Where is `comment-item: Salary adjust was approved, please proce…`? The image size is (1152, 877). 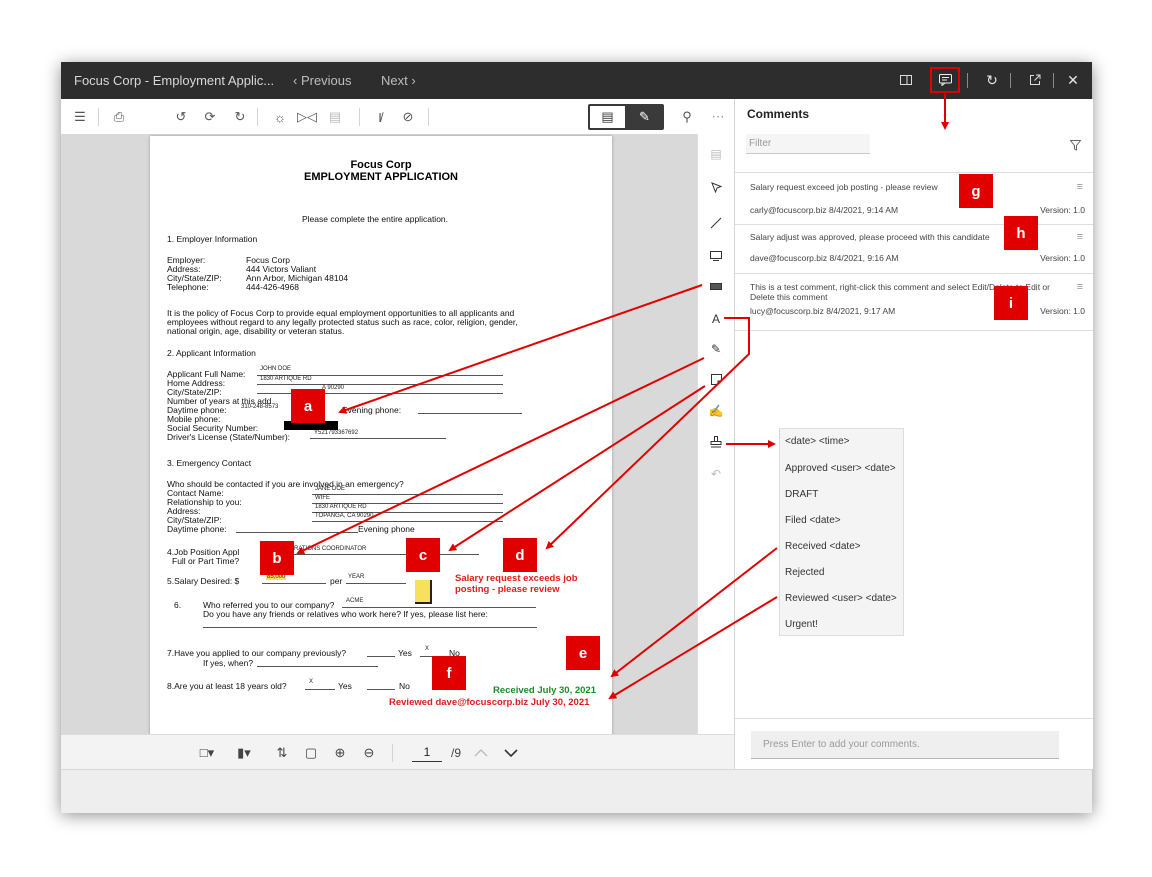
comment-item: Salary adjust was approved, please proce… is located at coordinates (914, 248).